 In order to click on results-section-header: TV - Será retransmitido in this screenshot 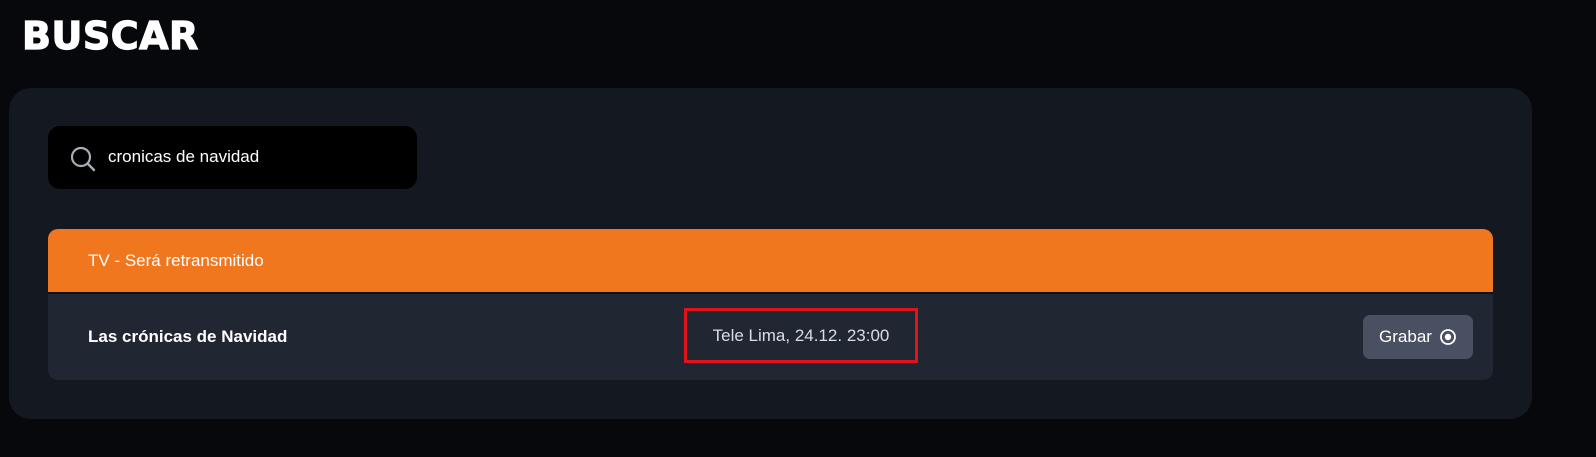, I will do `click(770, 261)`.